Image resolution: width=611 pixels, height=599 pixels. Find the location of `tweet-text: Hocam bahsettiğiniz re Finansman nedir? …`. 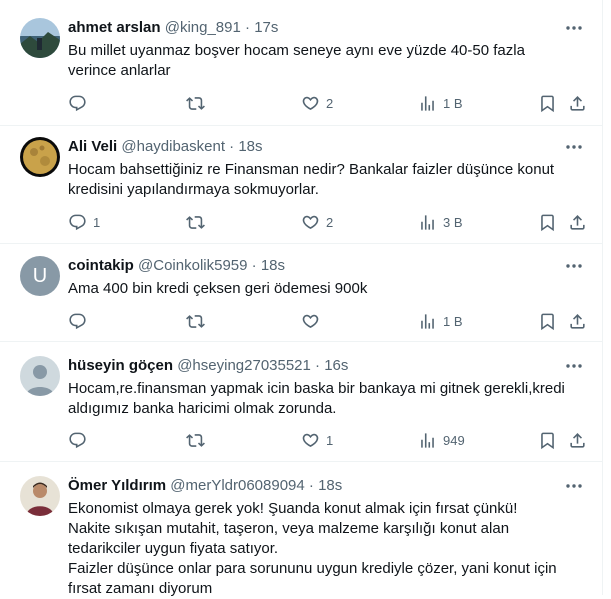

tweet-text: Hocam bahsettiğiniz re Finansman nedir? … is located at coordinates (320, 180).